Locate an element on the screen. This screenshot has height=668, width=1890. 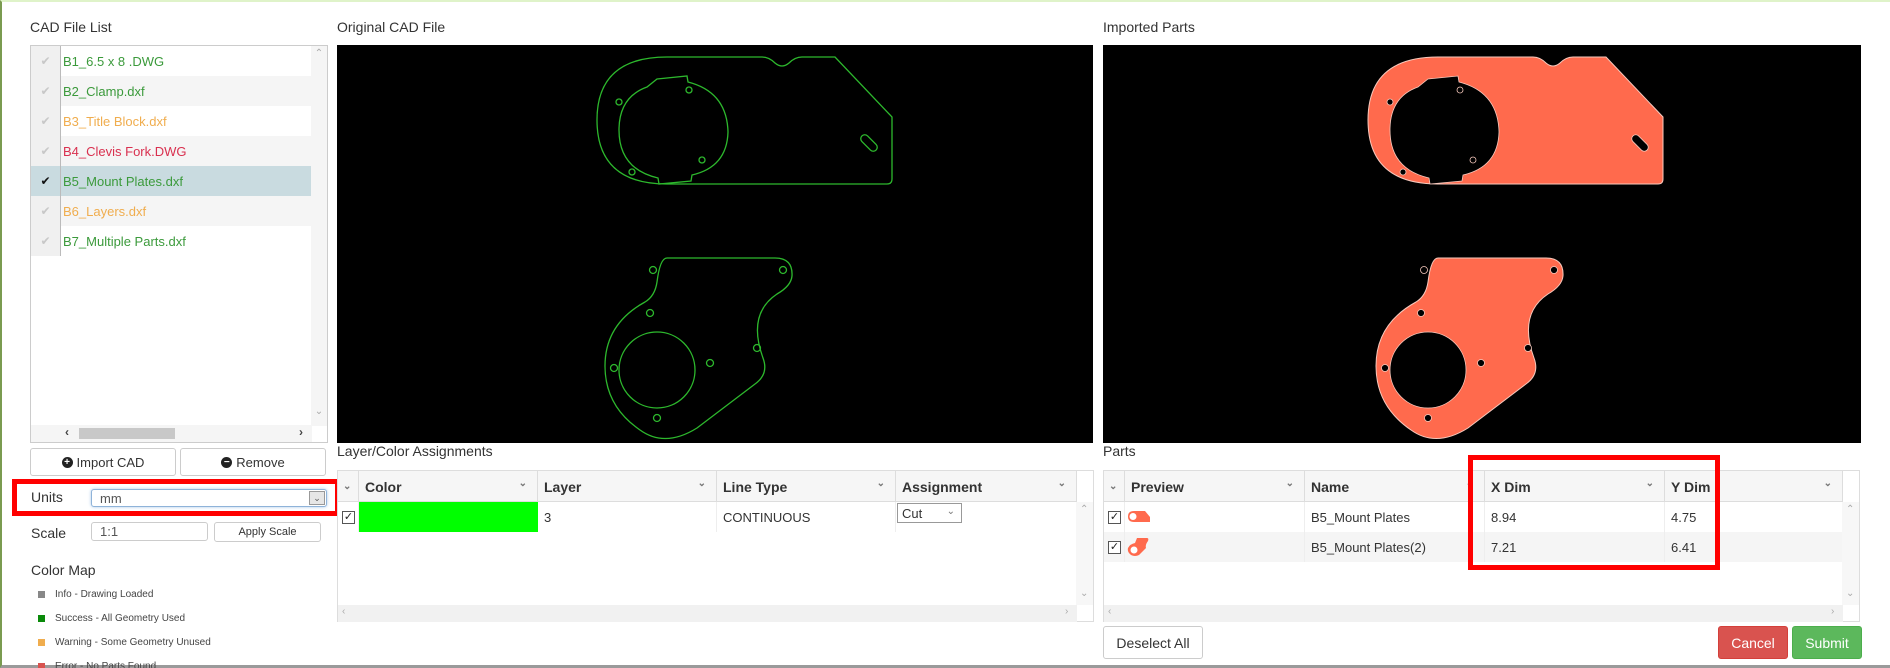
import-cad-button: + Import CAD is located at coordinates (103, 462).